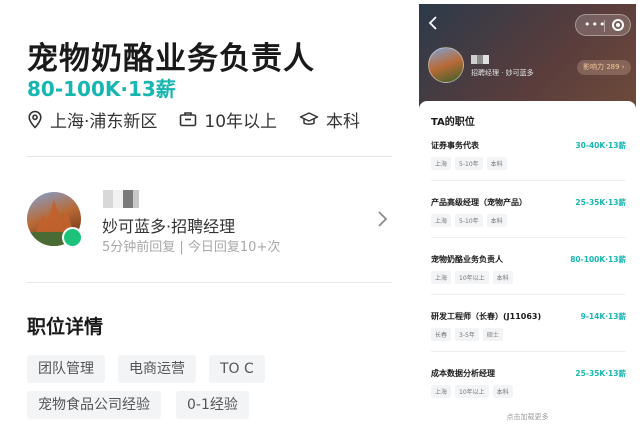 This screenshot has height=441, width=640. Describe the element at coordinates (309, 118) in the screenshot. I see `graduation-cap-icon` at that location.